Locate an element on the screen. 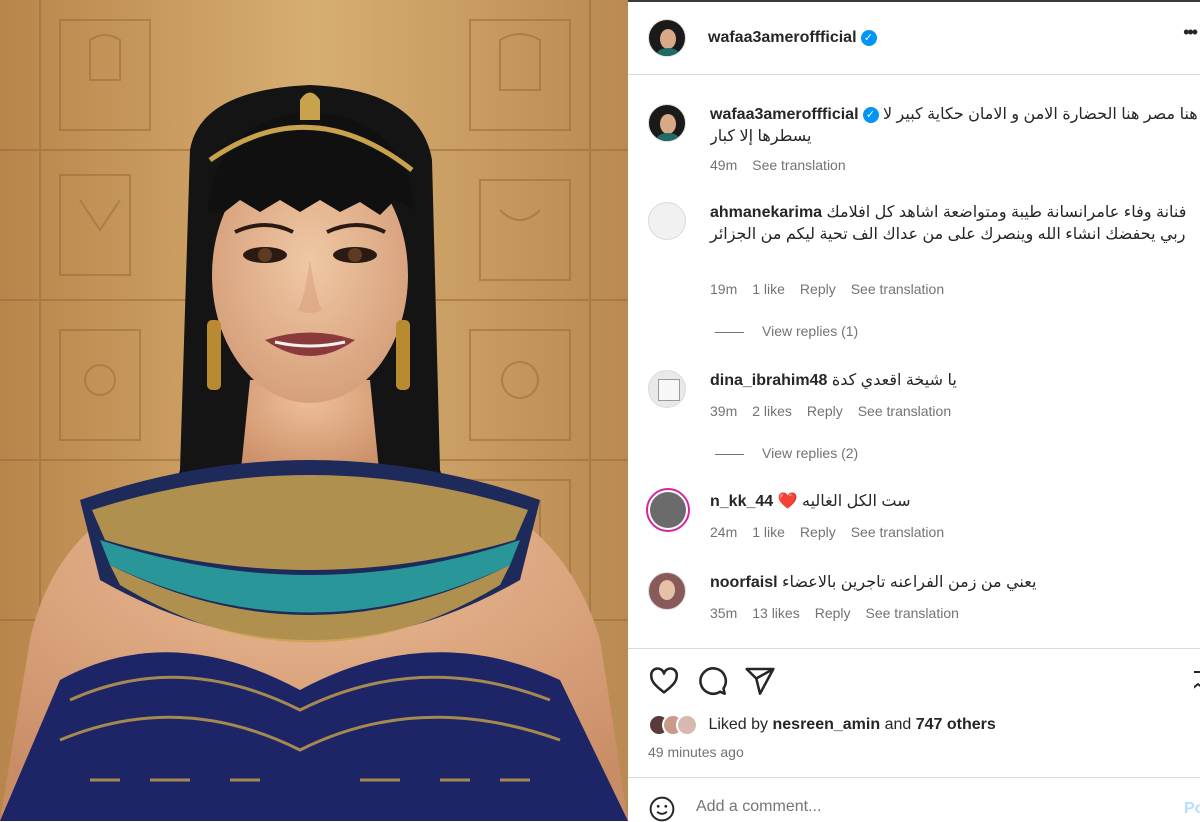  caption-avatar is located at coordinates (667, 123).